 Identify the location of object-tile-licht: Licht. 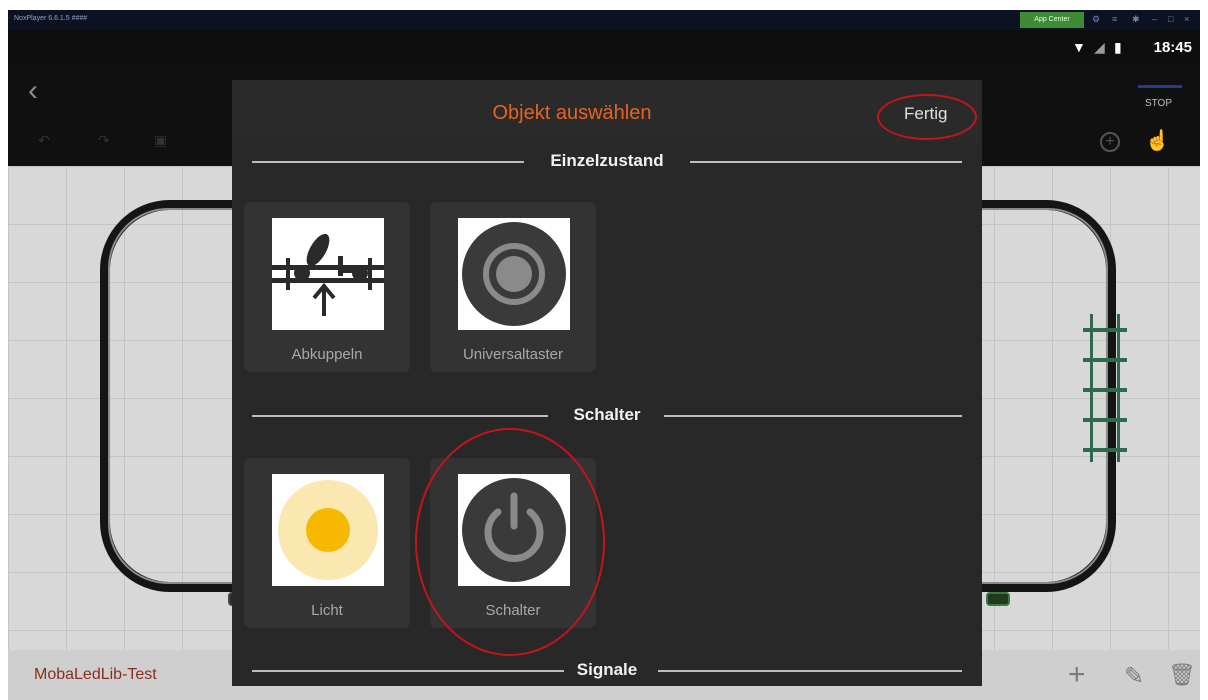
(327, 543).